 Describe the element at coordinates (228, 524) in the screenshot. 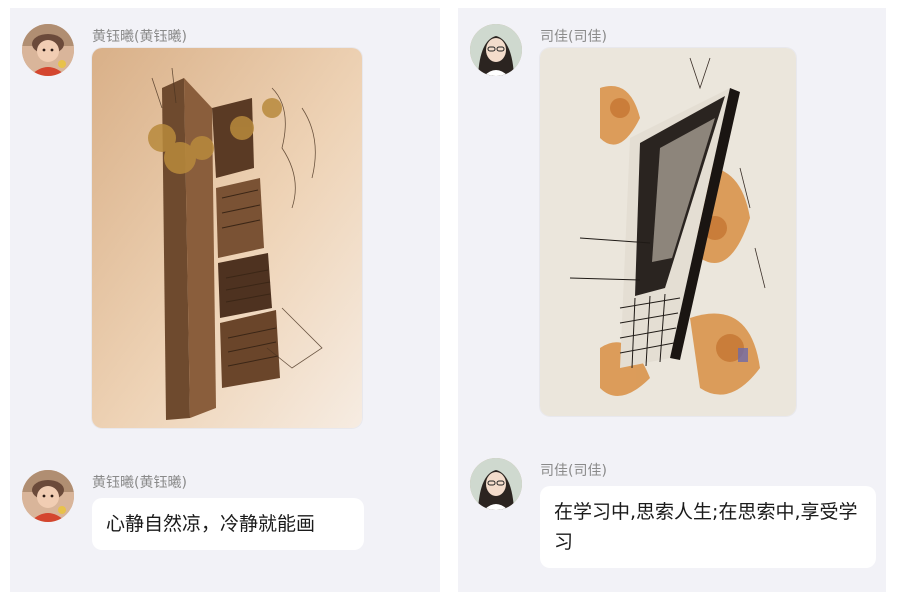

I see `message-bubble: 心静自然凉，冷静就能画` at that location.